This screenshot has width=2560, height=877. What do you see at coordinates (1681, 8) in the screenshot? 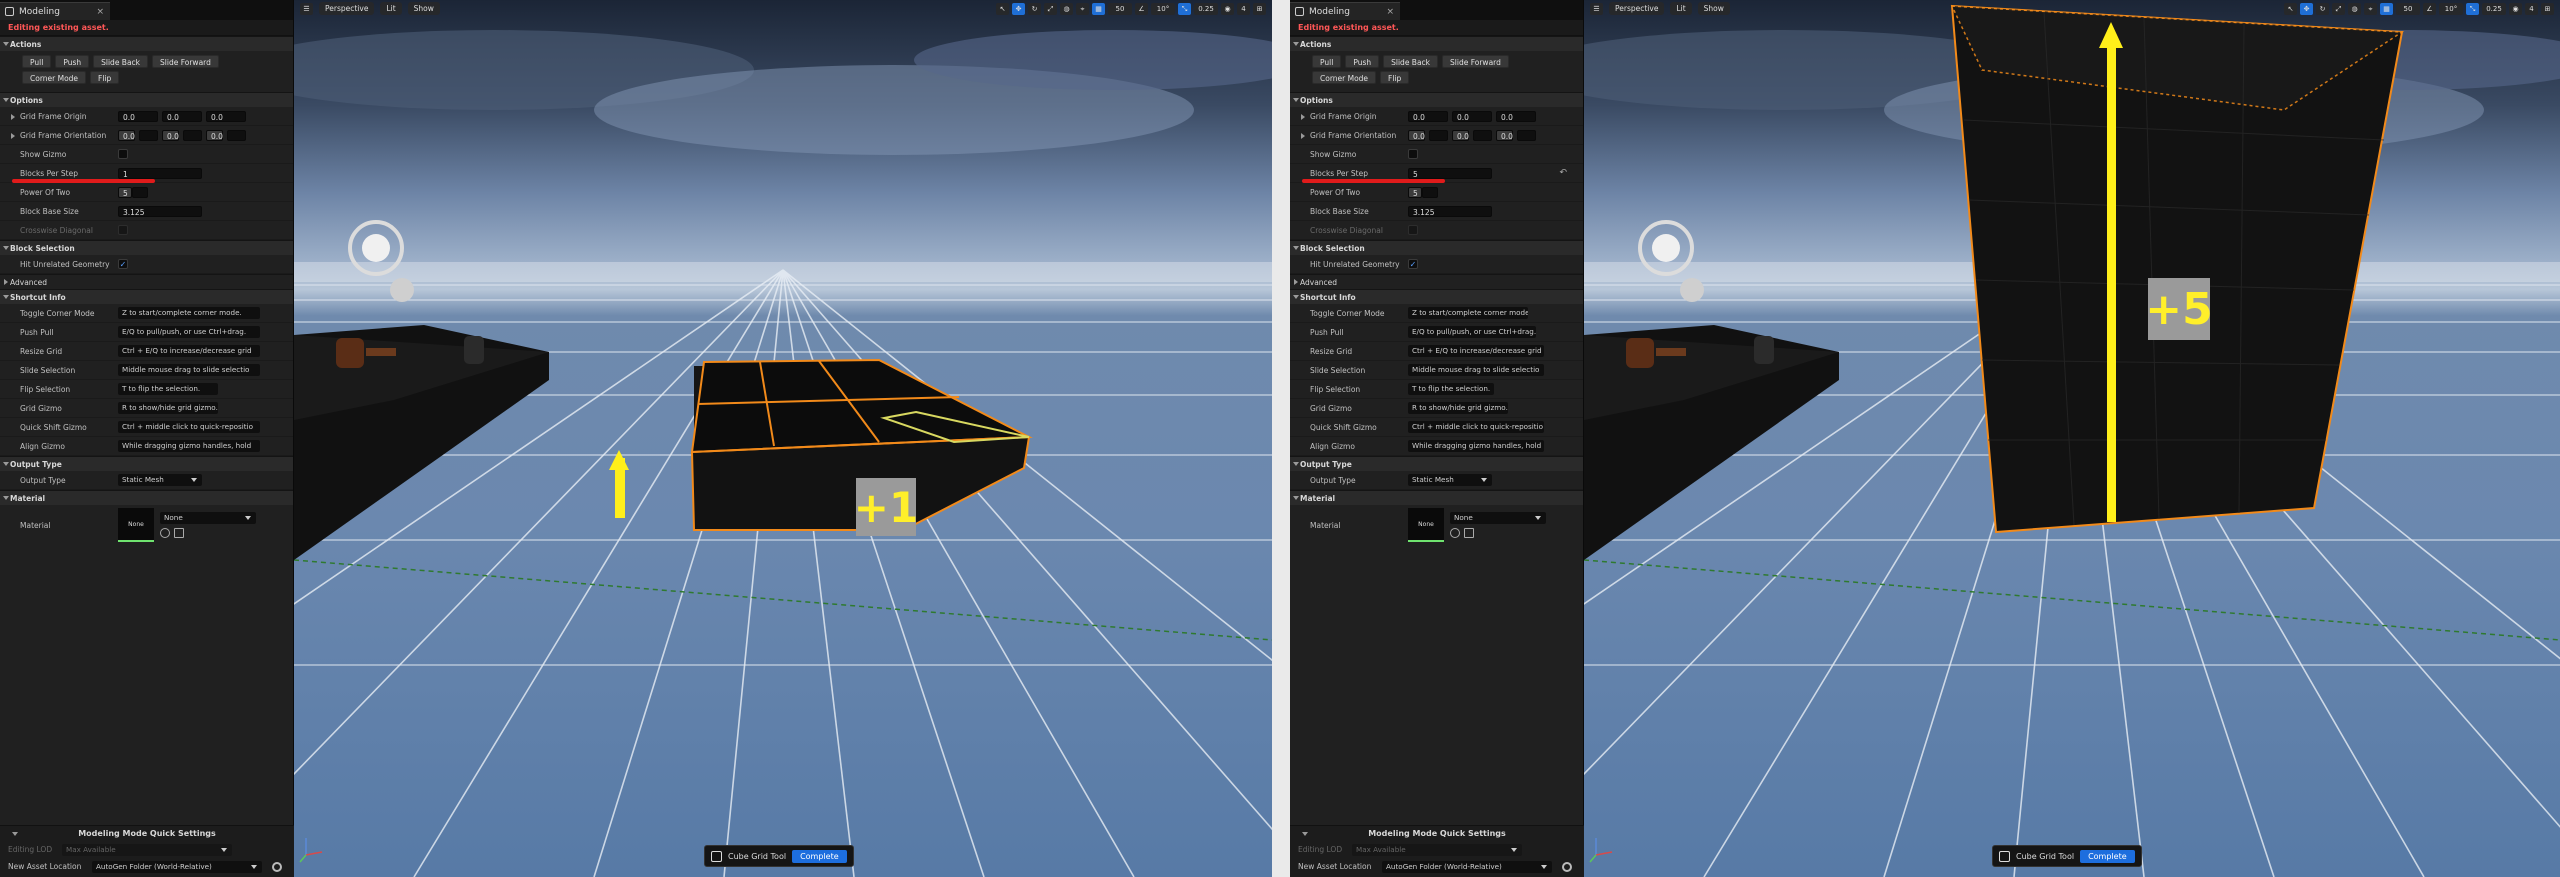
I see `lit-button: Lit` at bounding box center [1681, 8].